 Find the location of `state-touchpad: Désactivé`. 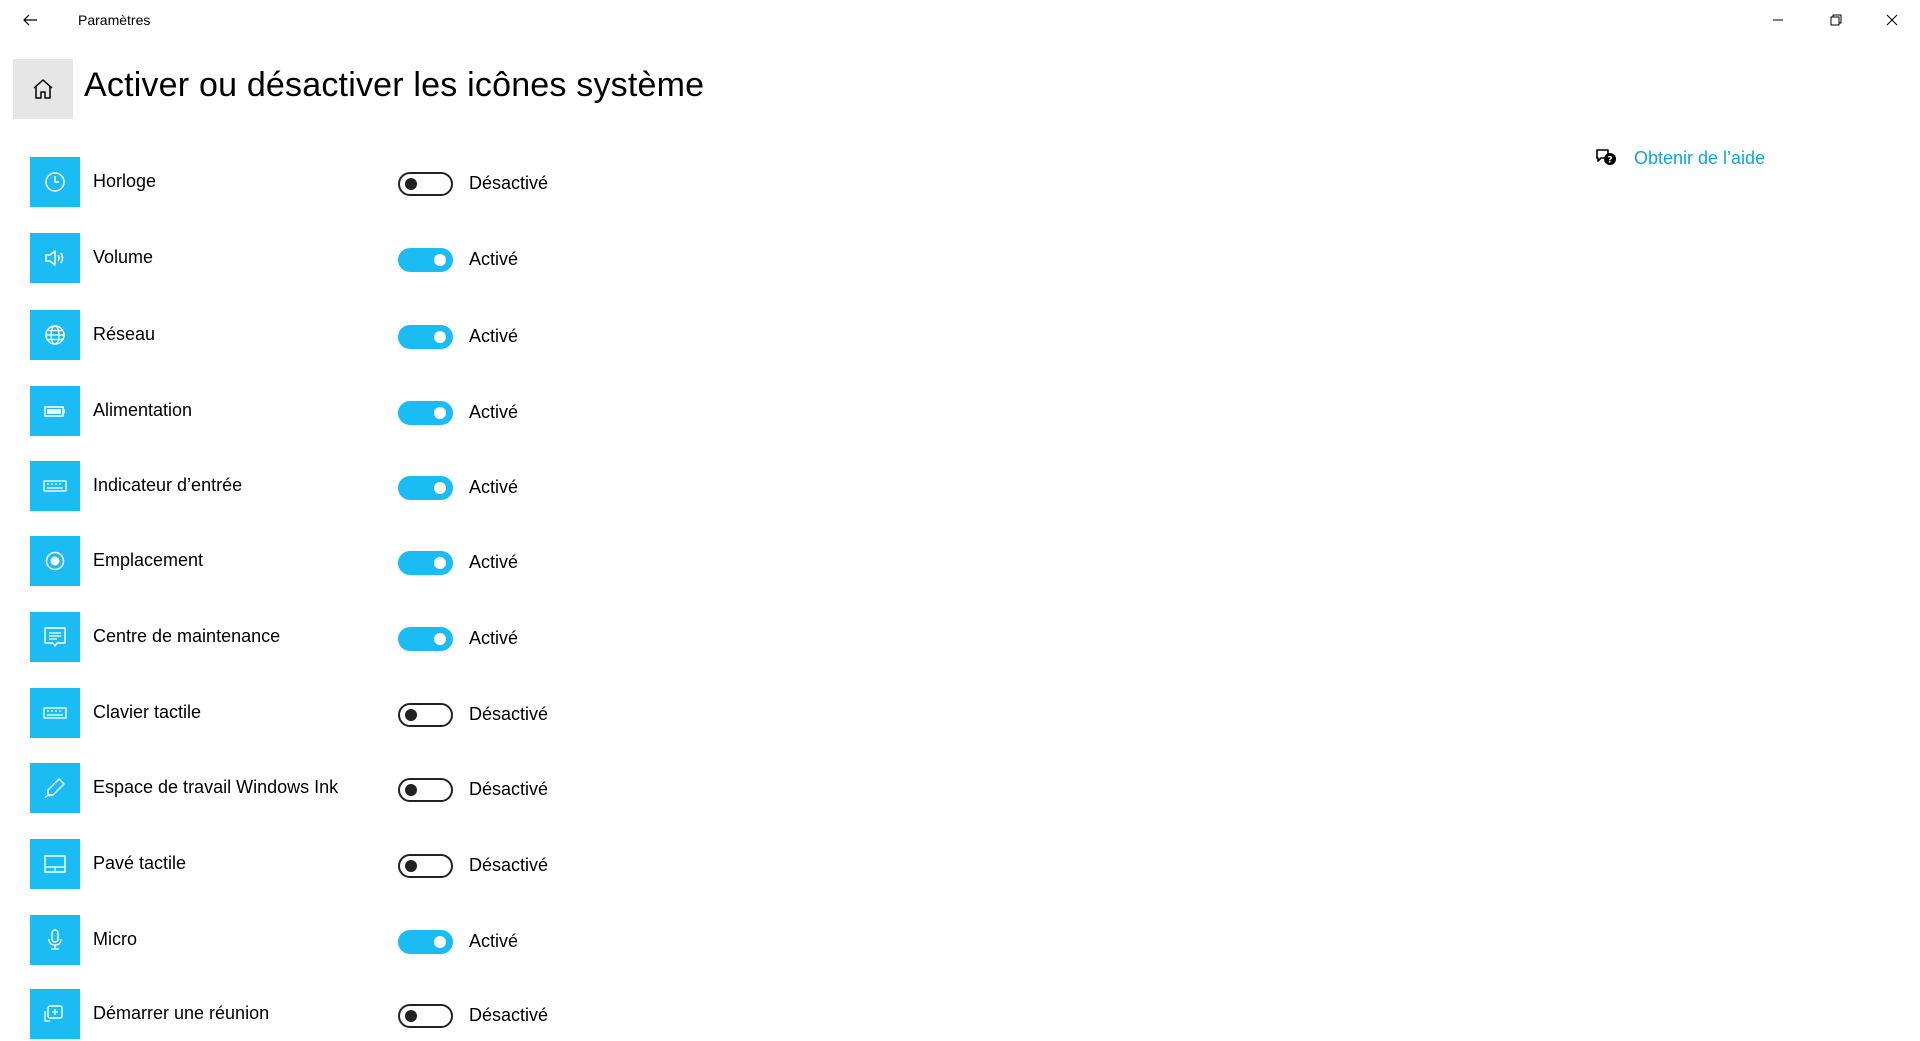

state-touchpad: Désactivé is located at coordinates (509, 865).